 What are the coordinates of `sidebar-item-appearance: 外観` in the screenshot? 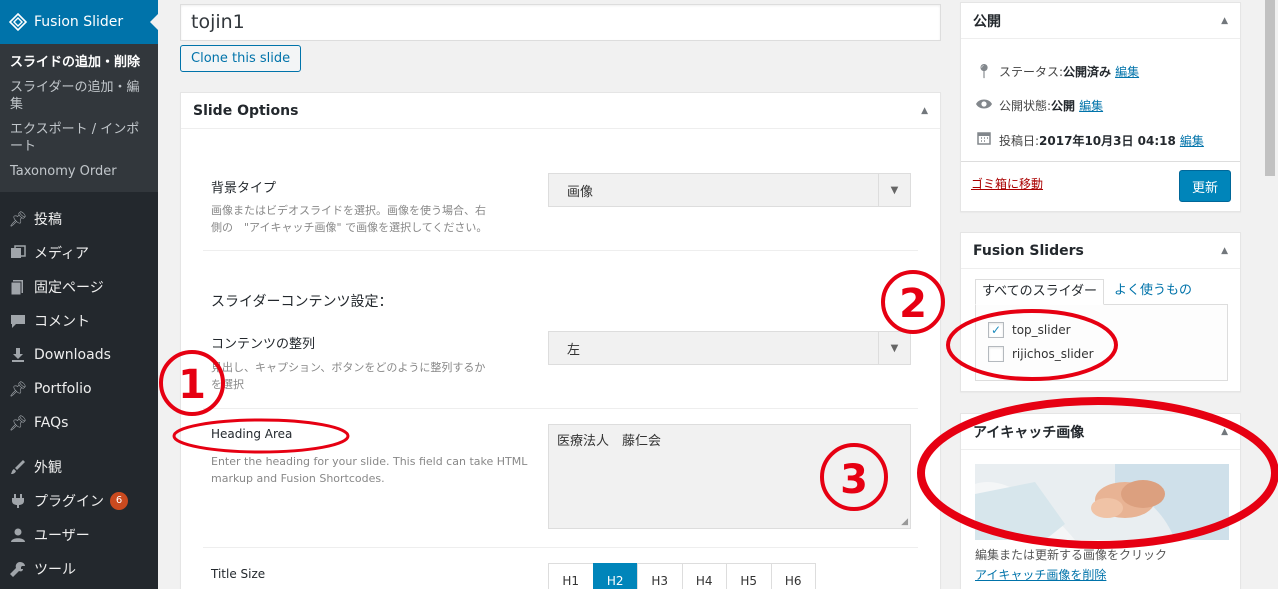 It's located at (79, 467).